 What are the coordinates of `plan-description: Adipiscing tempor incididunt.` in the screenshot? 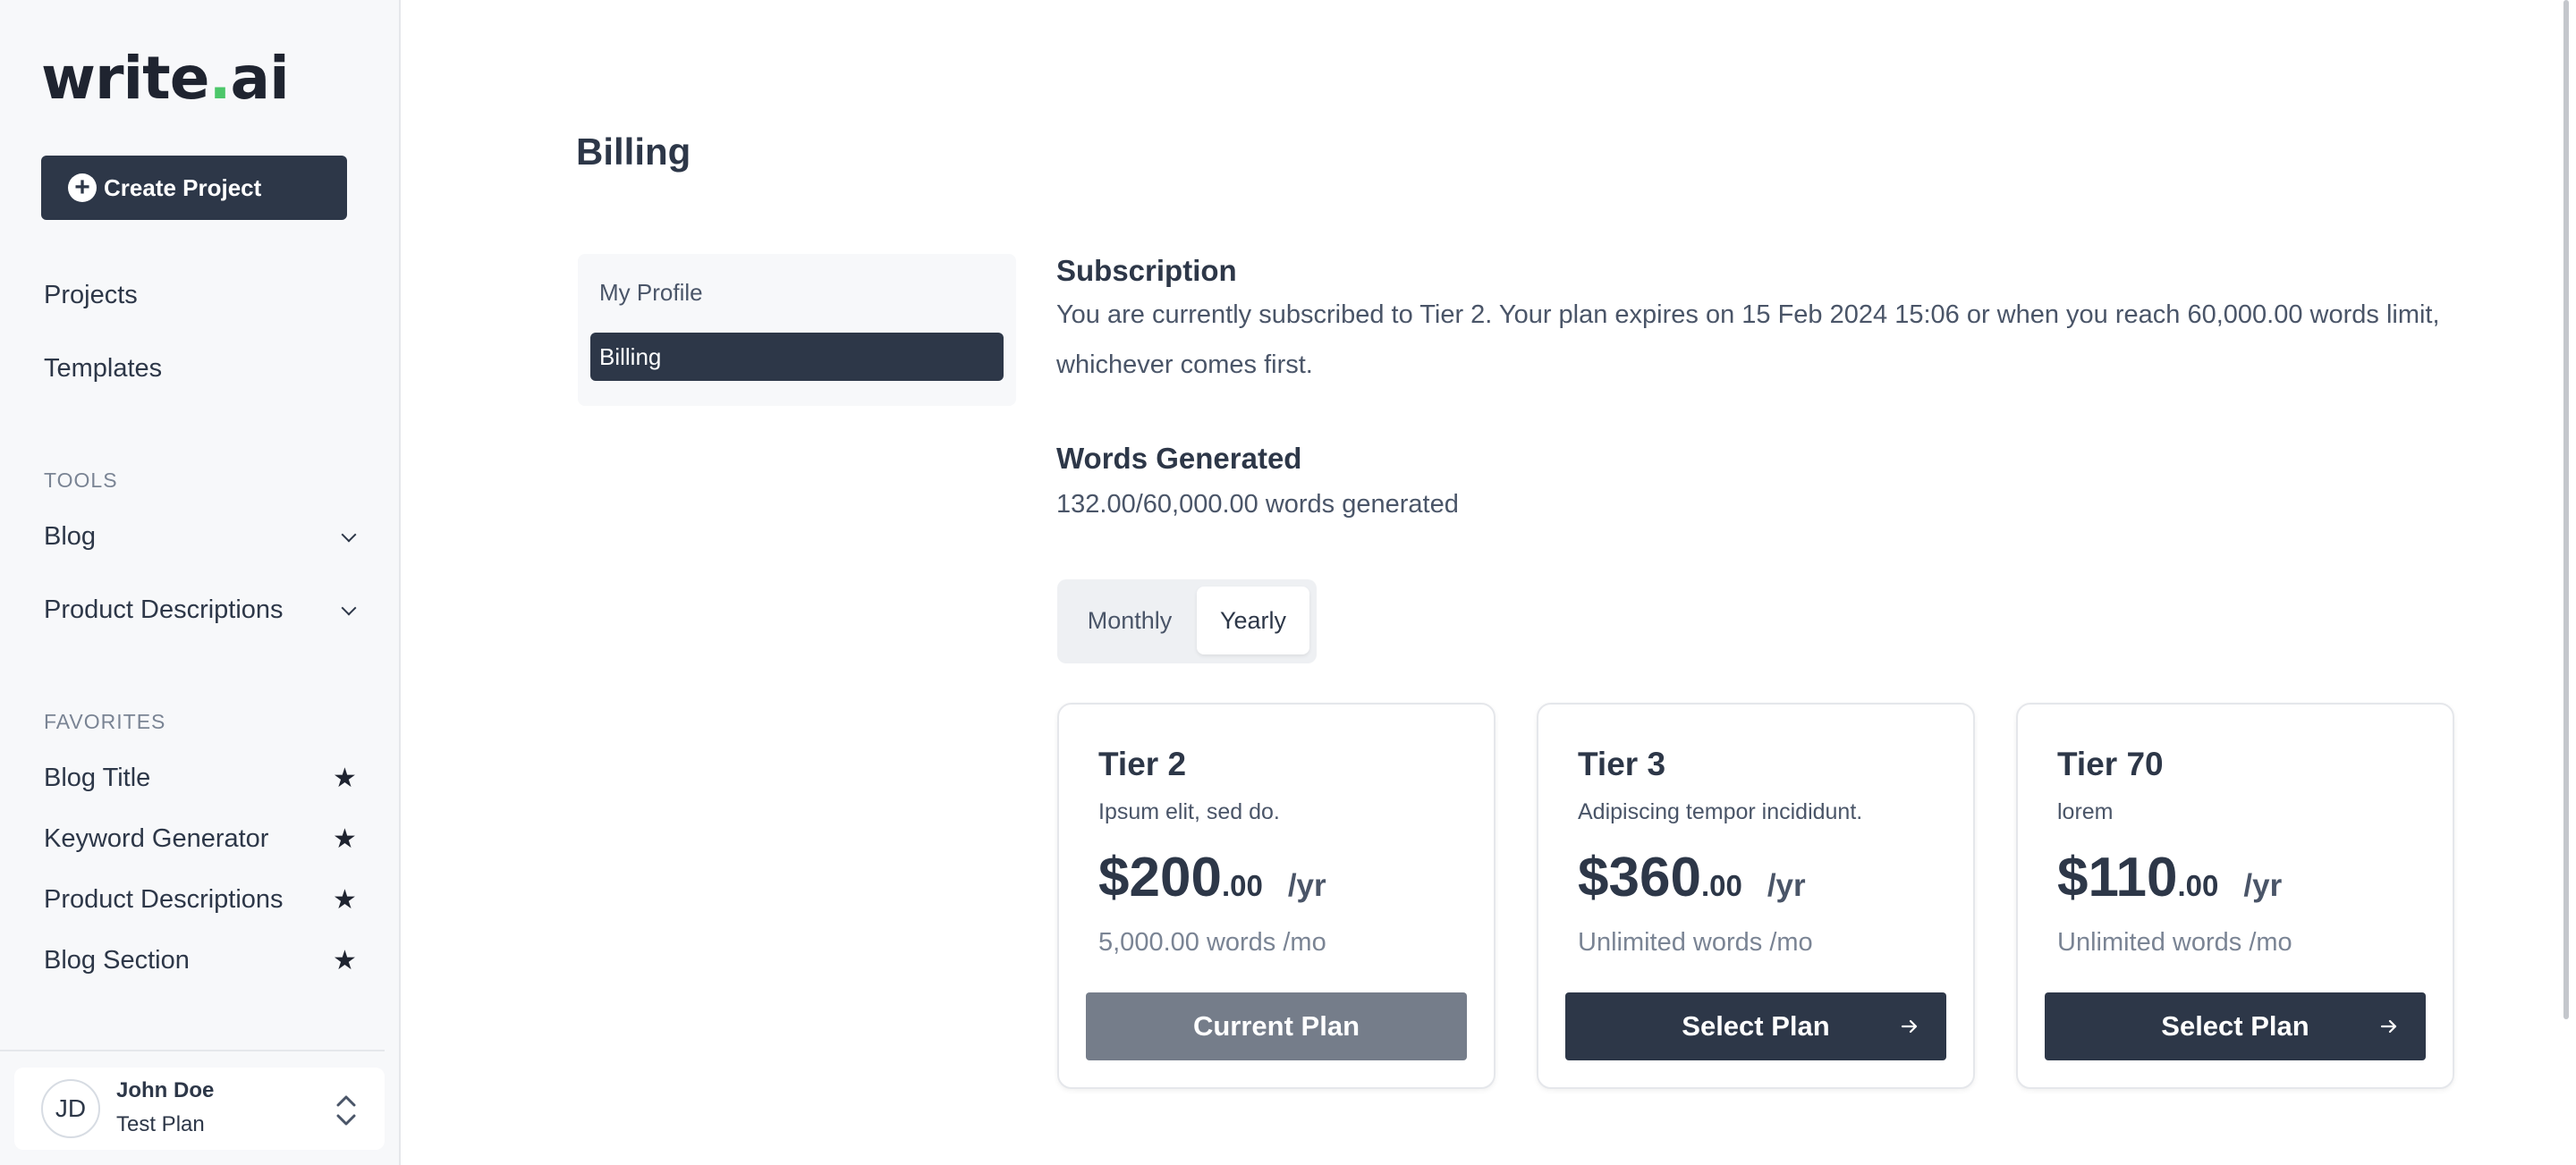 It's located at (1720, 811).